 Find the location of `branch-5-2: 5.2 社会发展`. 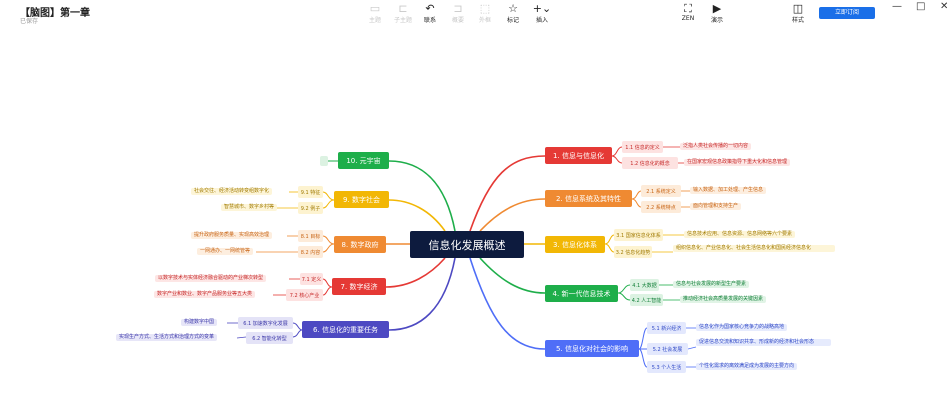

branch-5-2: 5.2 社会发展 is located at coordinates (667, 349).